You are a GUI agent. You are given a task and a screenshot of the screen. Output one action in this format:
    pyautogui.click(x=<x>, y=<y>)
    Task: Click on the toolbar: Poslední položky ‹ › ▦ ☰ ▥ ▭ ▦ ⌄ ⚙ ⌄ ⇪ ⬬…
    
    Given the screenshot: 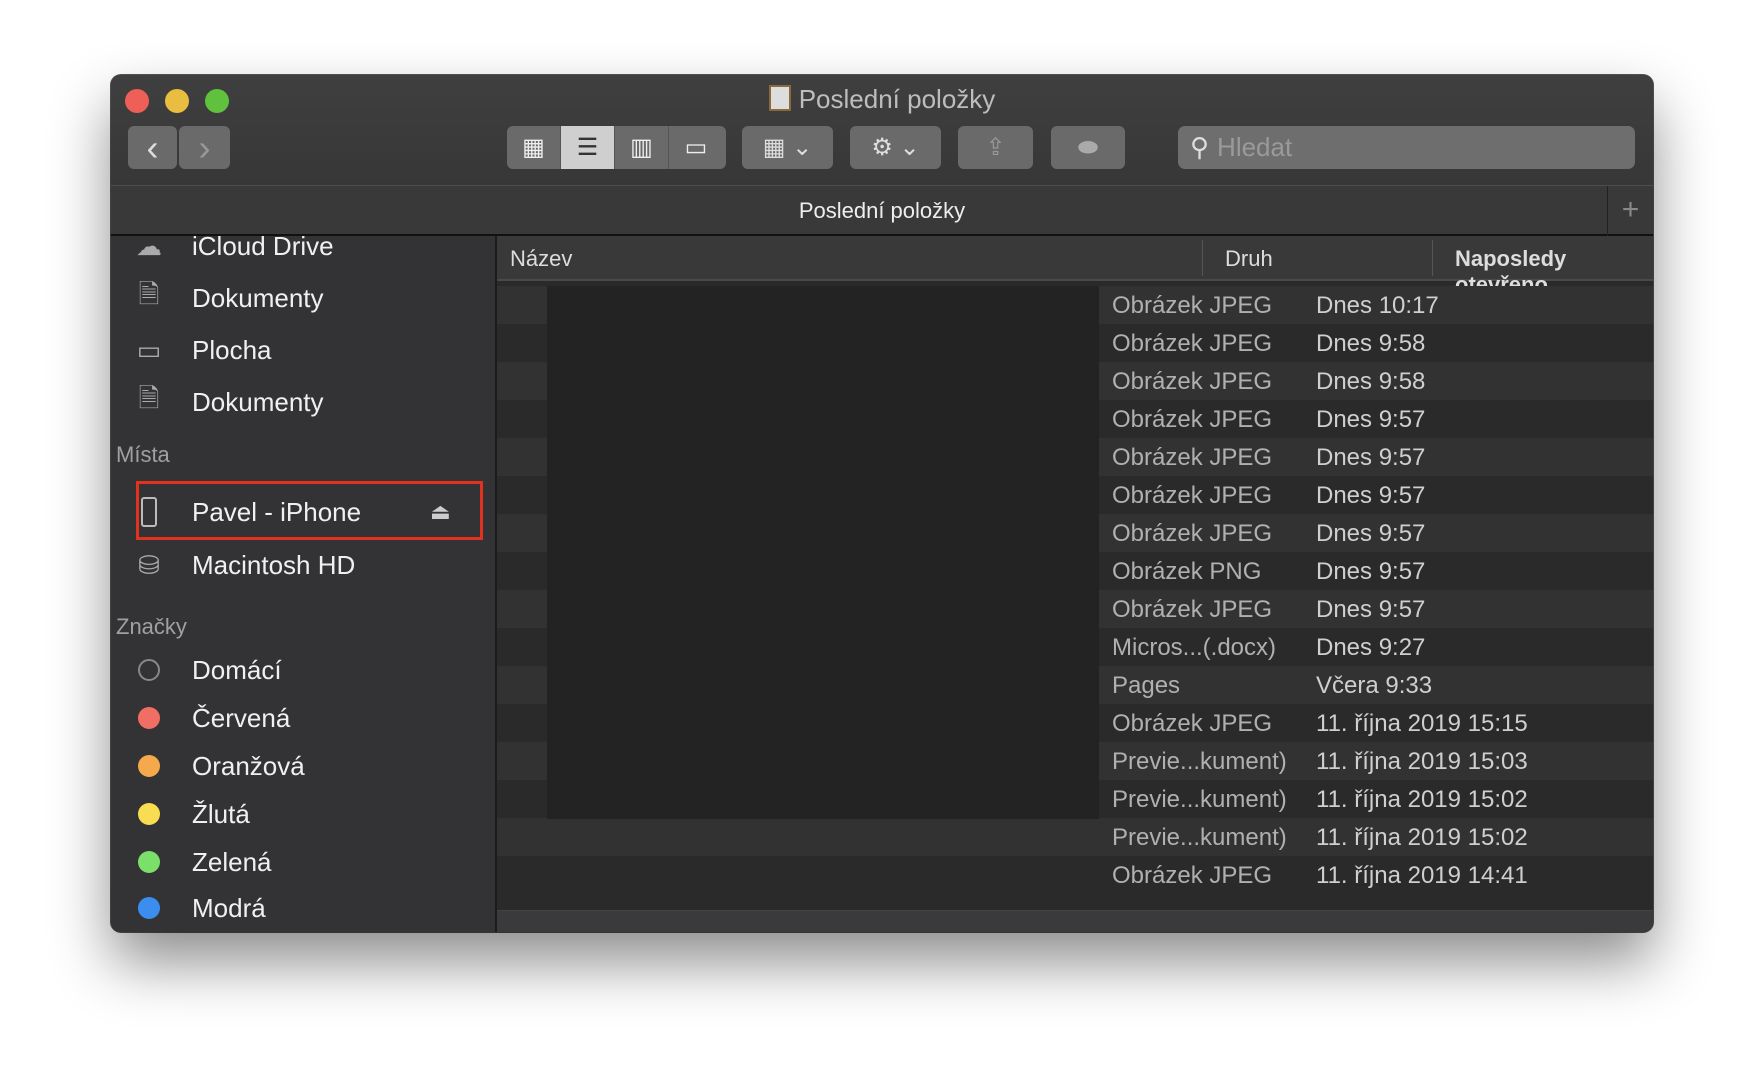 What is the action you would take?
    pyautogui.click(x=882, y=130)
    